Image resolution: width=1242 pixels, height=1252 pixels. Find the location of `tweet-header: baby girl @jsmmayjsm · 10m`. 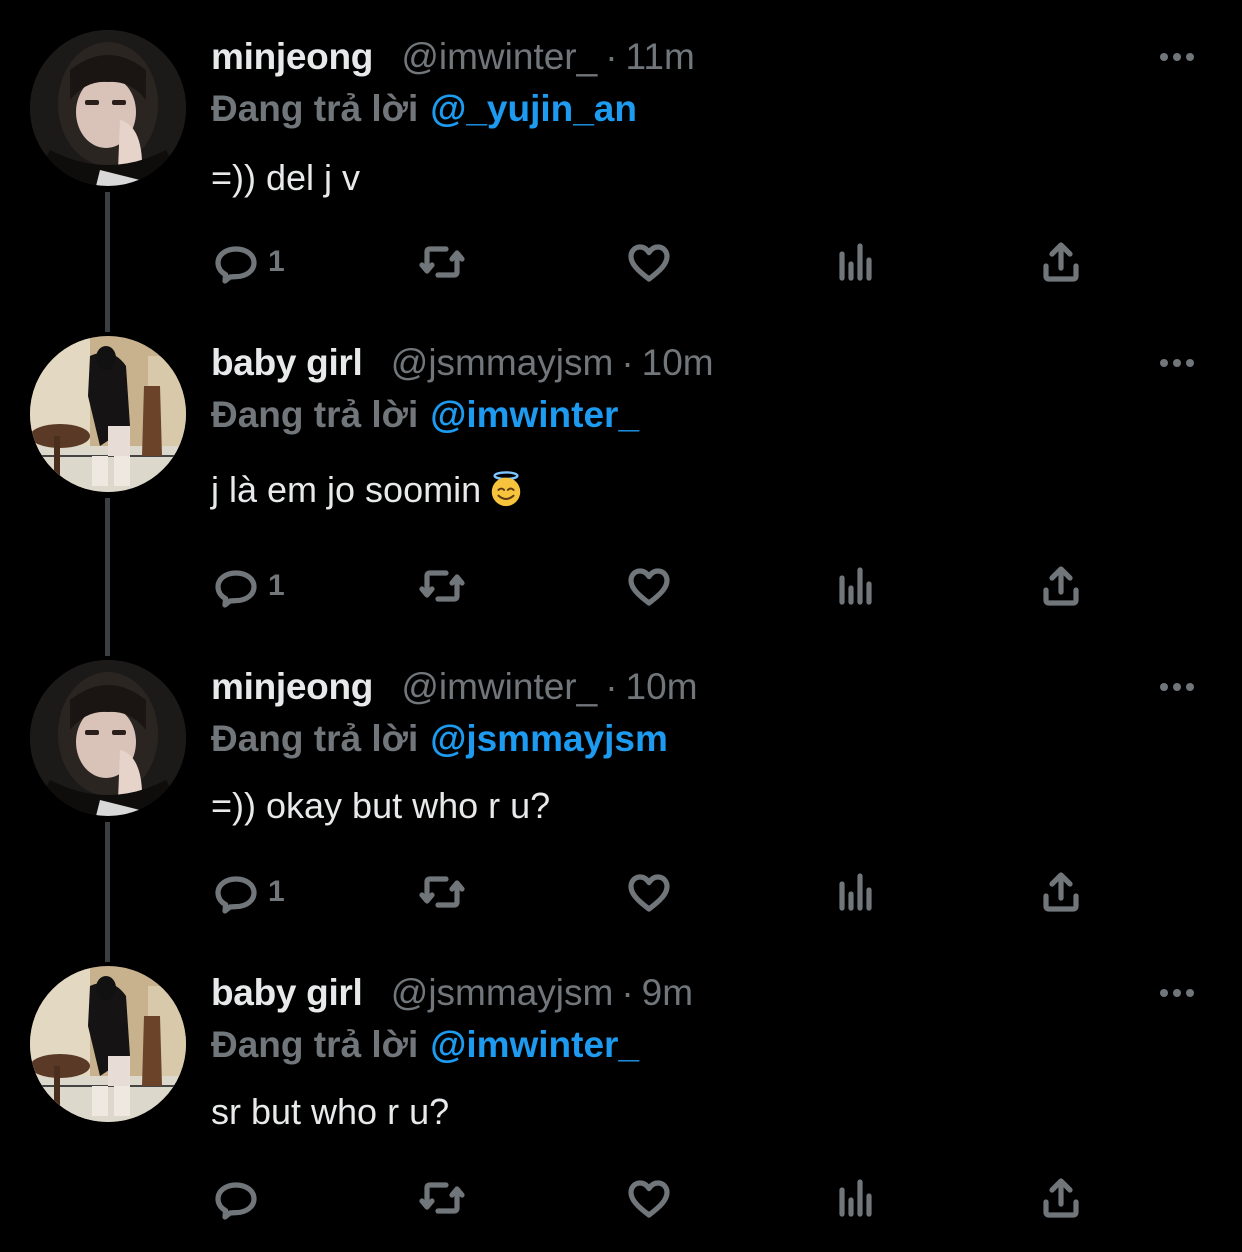

tweet-header: baby girl @jsmmayjsm · 10m is located at coordinates (462, 363).